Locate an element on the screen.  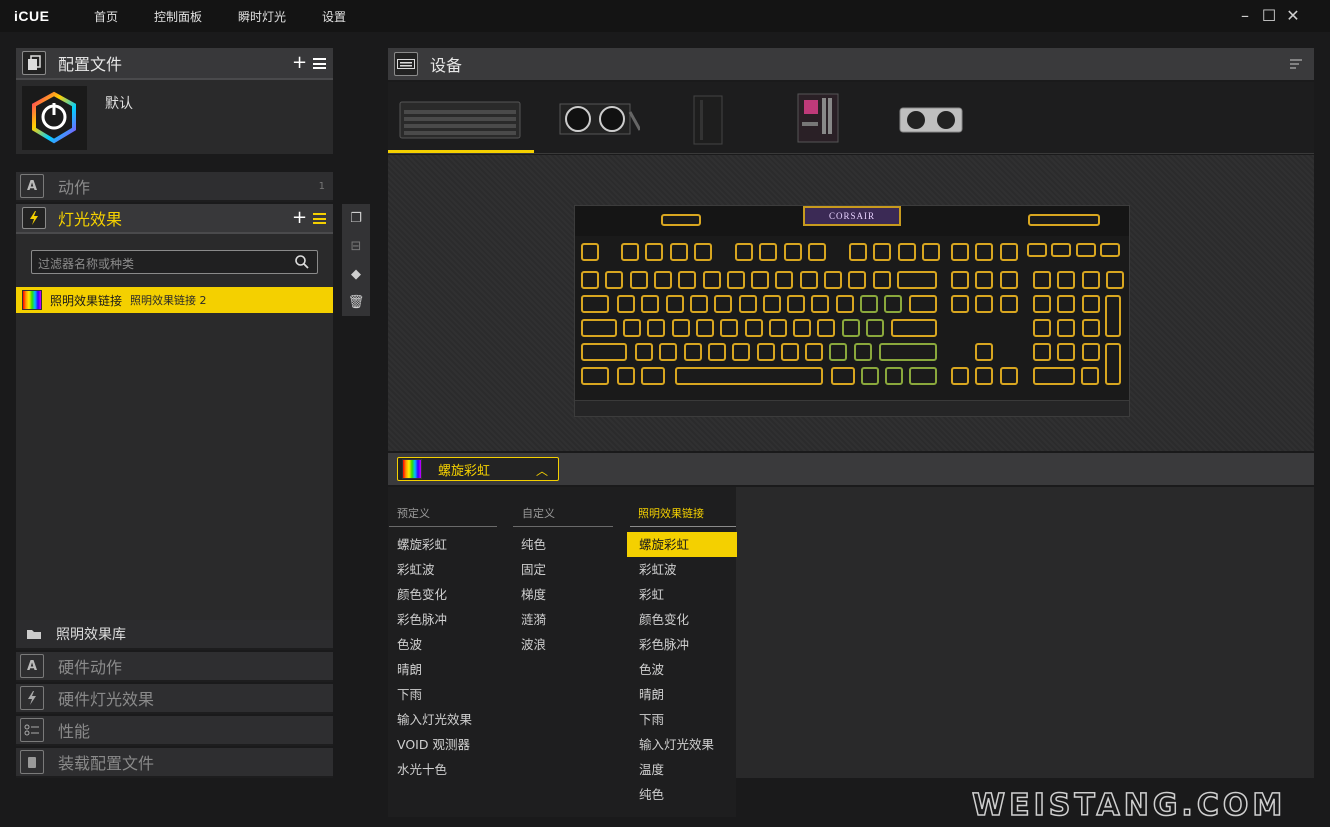
reorder-icon: ◆ is located at coordinates (356, 274).